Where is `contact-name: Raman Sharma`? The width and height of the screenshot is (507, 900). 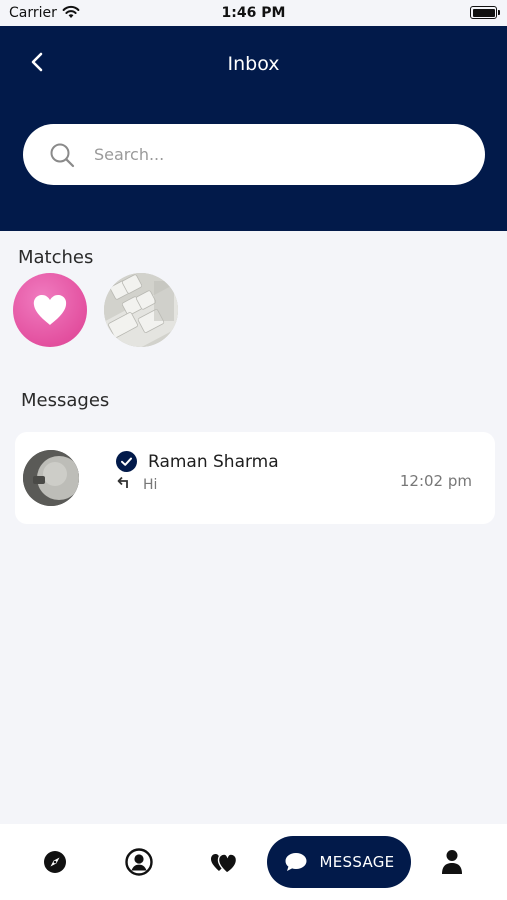 contact-name: Raman Sharma is located at coordinates (213, 462).